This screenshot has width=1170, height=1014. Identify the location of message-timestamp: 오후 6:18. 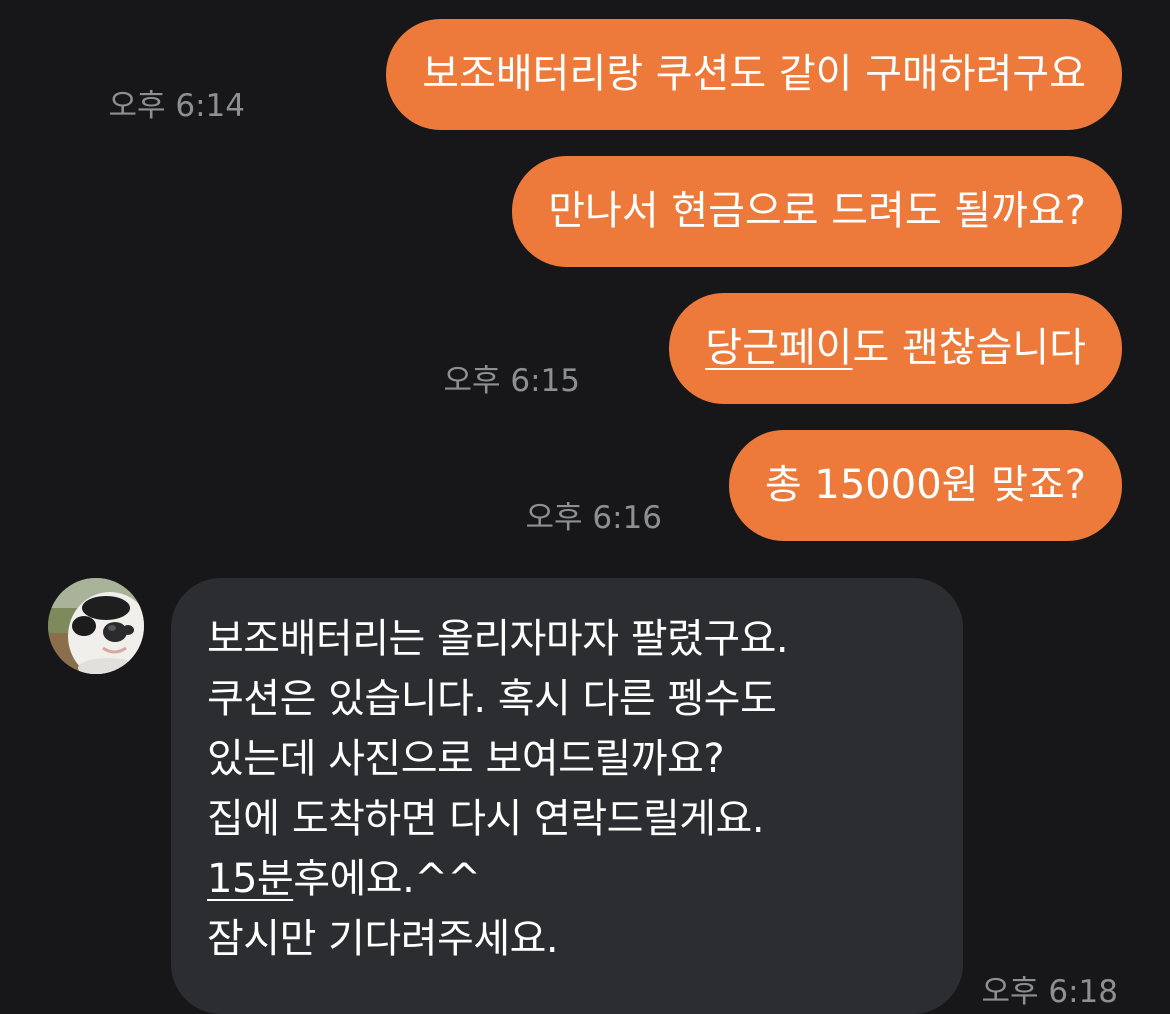
(1049, 992).